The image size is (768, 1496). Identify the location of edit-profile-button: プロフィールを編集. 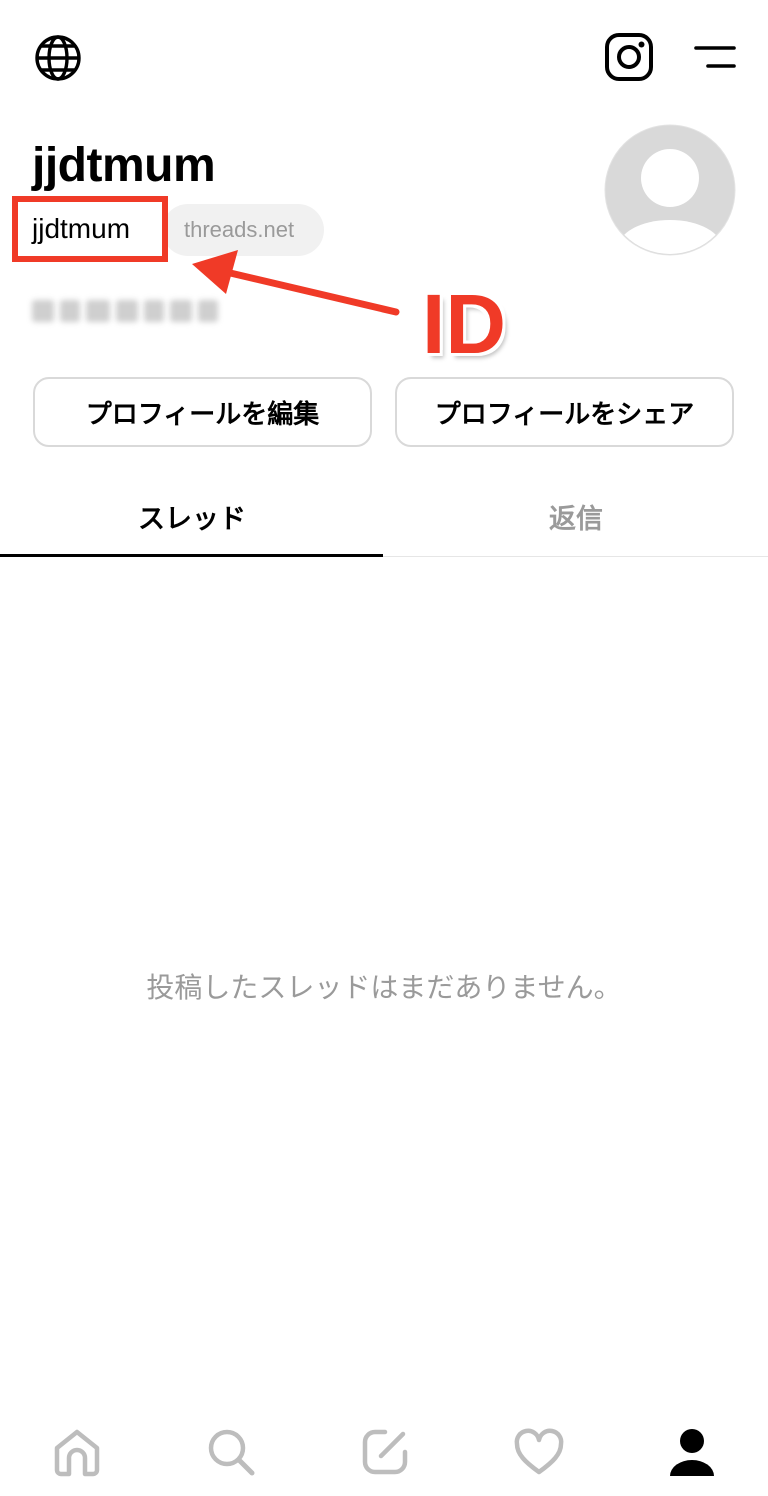
(202, 412).